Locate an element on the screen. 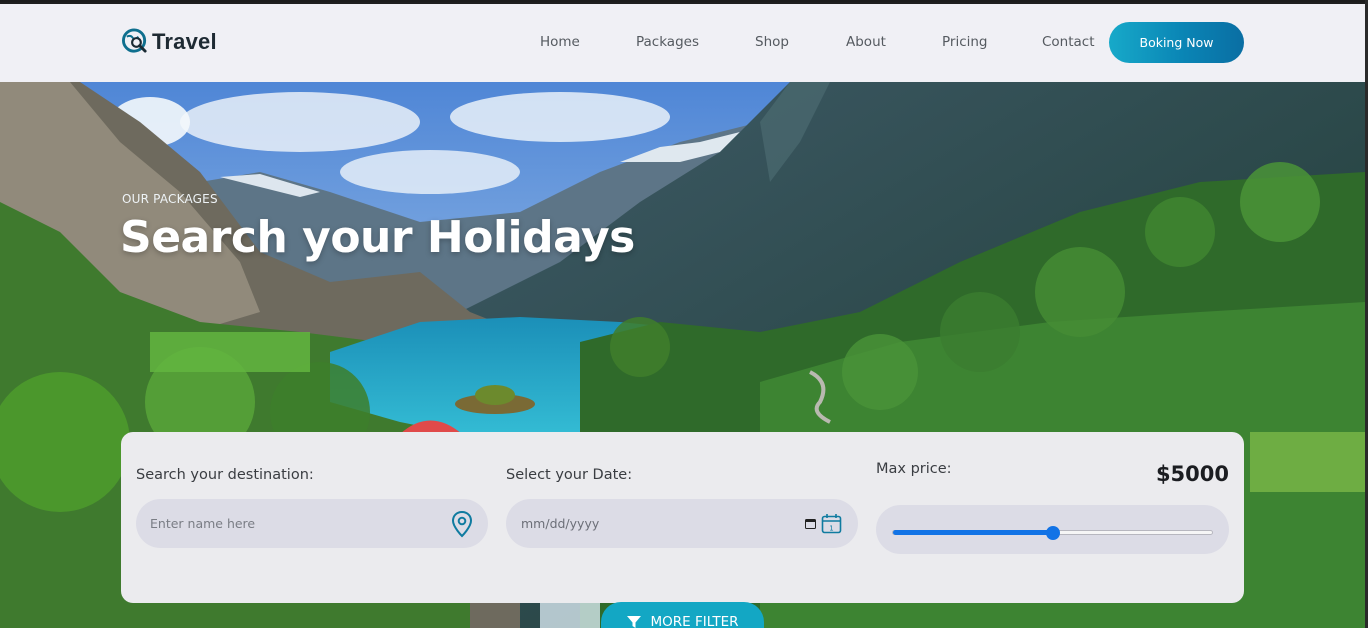 The height and width of the screenshot is (628, 1368). hero-eyebrow: OUR PACKAGES is located at coordinates (170, 199).